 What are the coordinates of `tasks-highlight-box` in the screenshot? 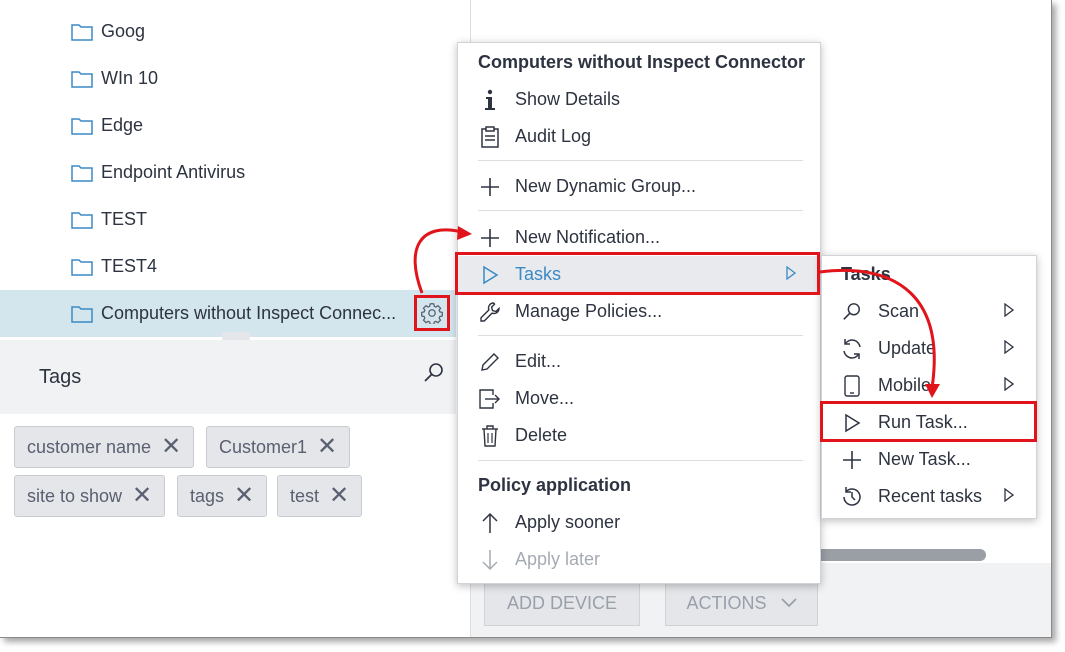 It's located at (637, 273).